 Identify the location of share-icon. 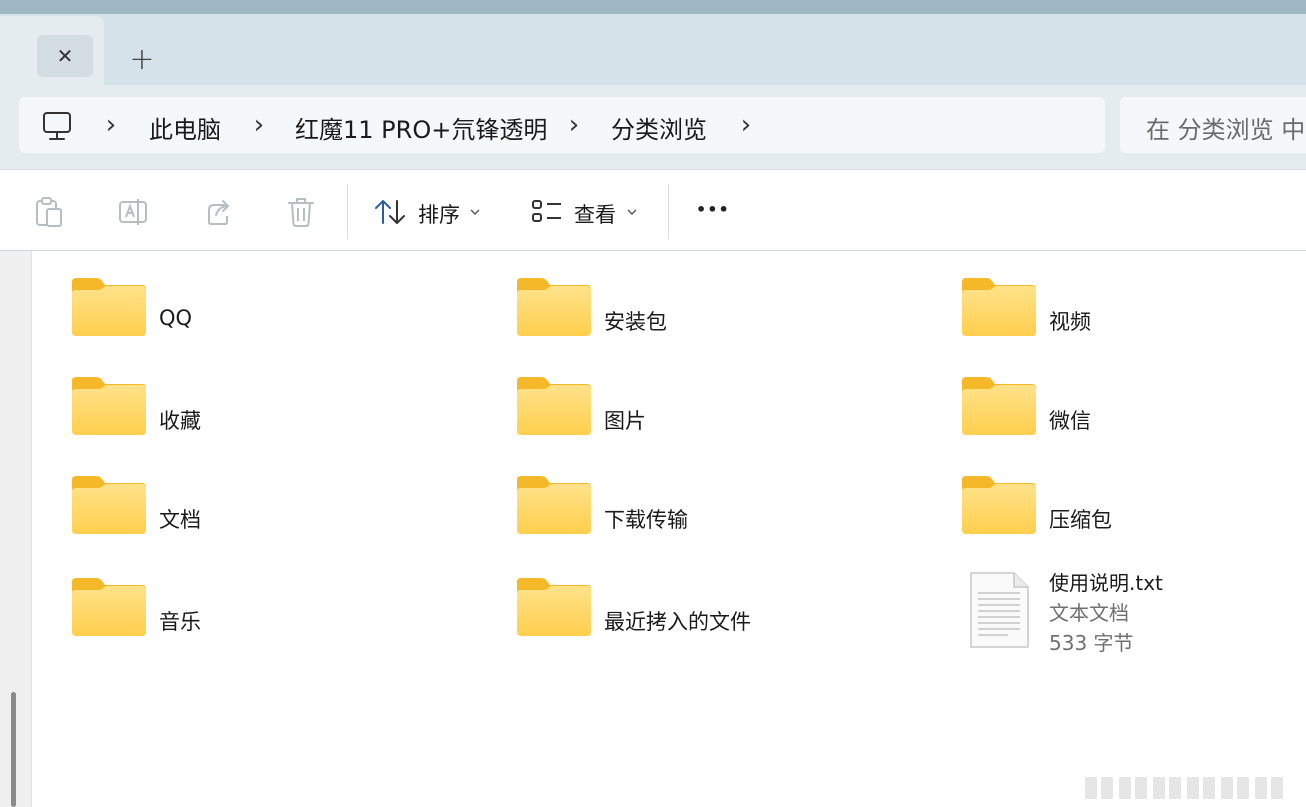
(217, 212).